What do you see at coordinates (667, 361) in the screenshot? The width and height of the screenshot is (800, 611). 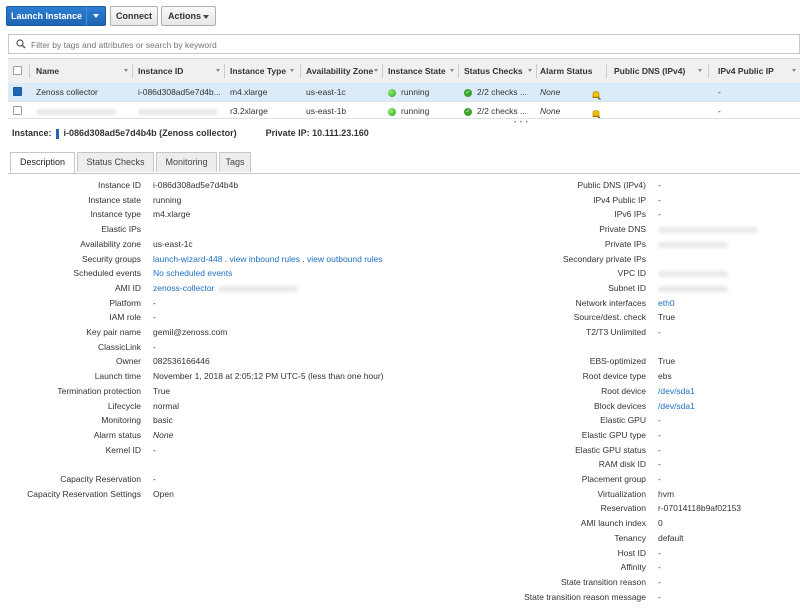 I see `detail-value: True` at bounding box center [667, 361].